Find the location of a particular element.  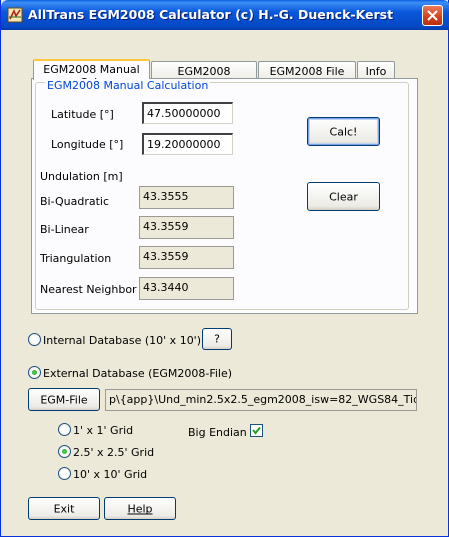

tab-manual-calc: EGM2008 Manual Calc is located at coordinates (91, 74).